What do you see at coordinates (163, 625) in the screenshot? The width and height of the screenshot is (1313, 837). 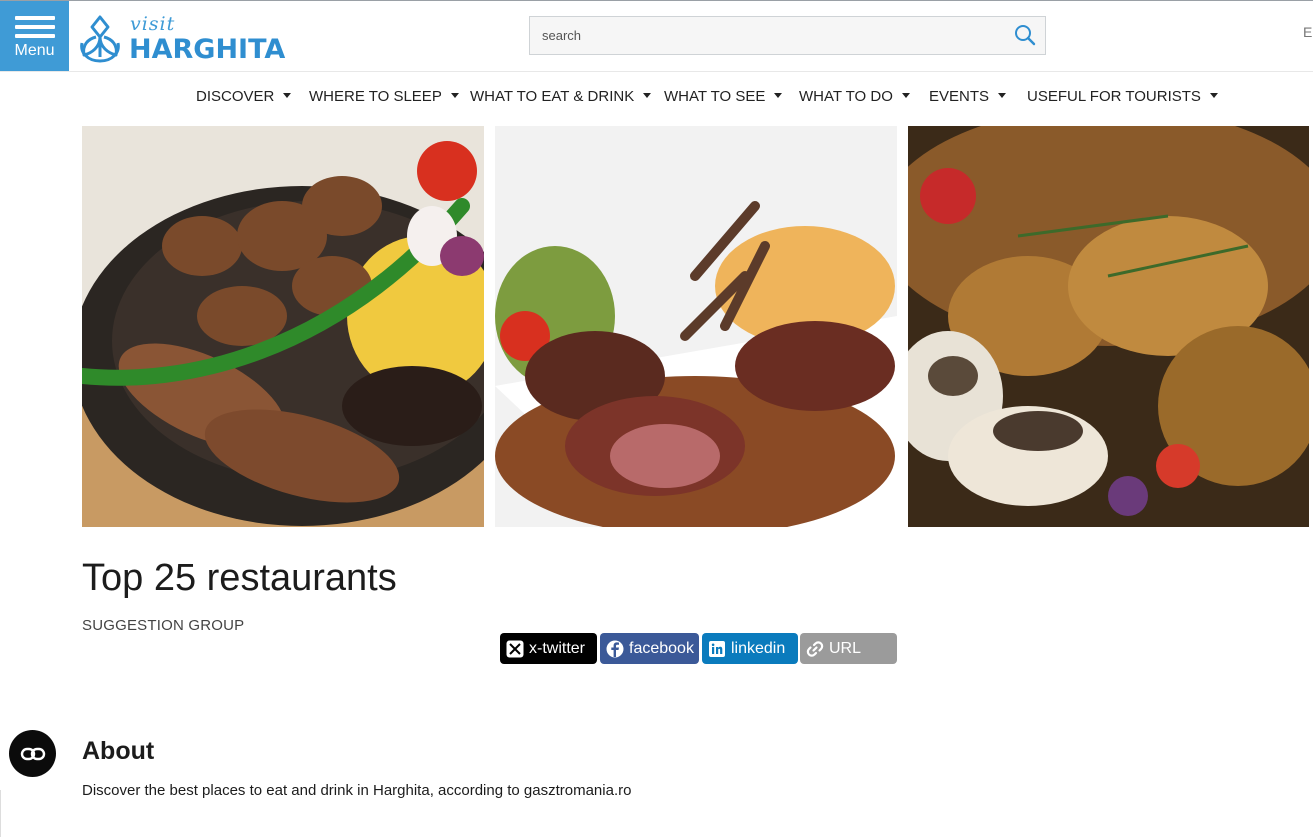 I see `page-subtitle: SUGGESTION GROUP` at bounding box center [163, 625].